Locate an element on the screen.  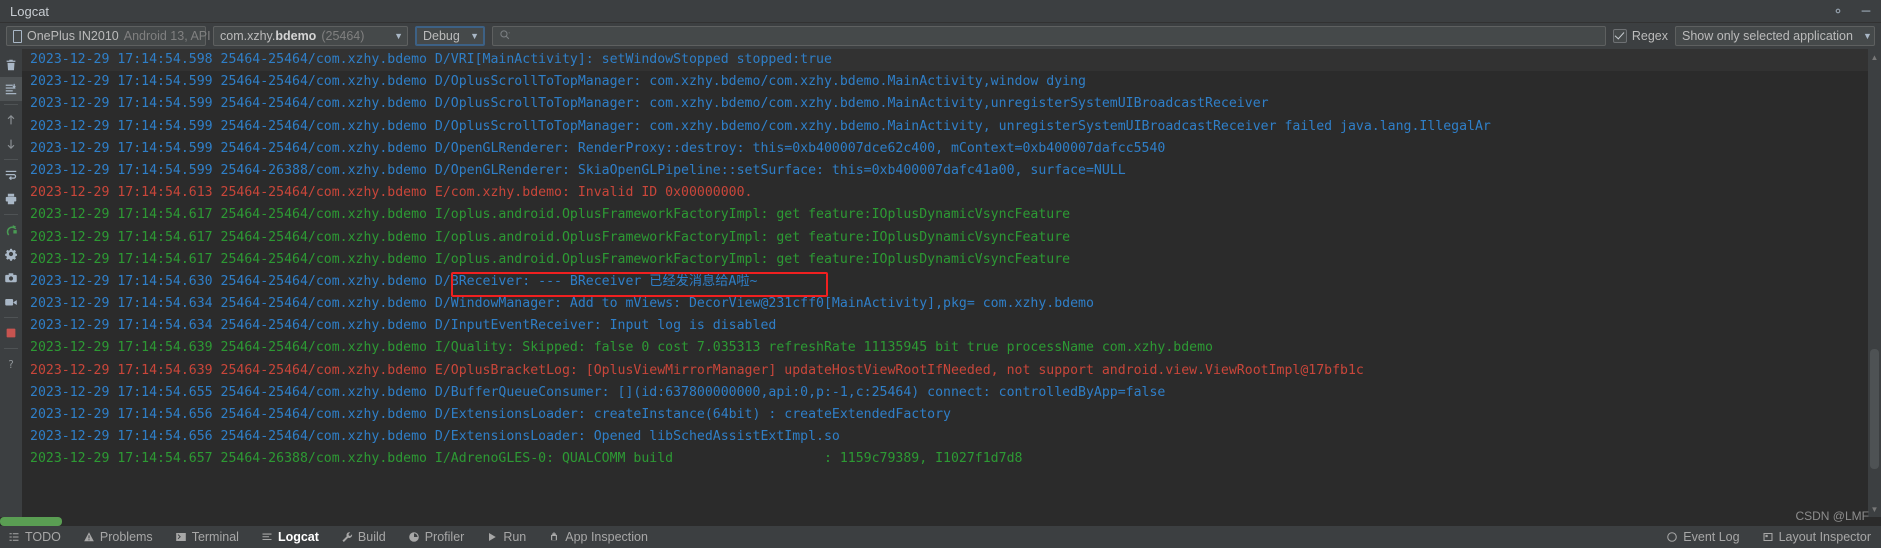
problems-icon is located at coordinates (89, 537).